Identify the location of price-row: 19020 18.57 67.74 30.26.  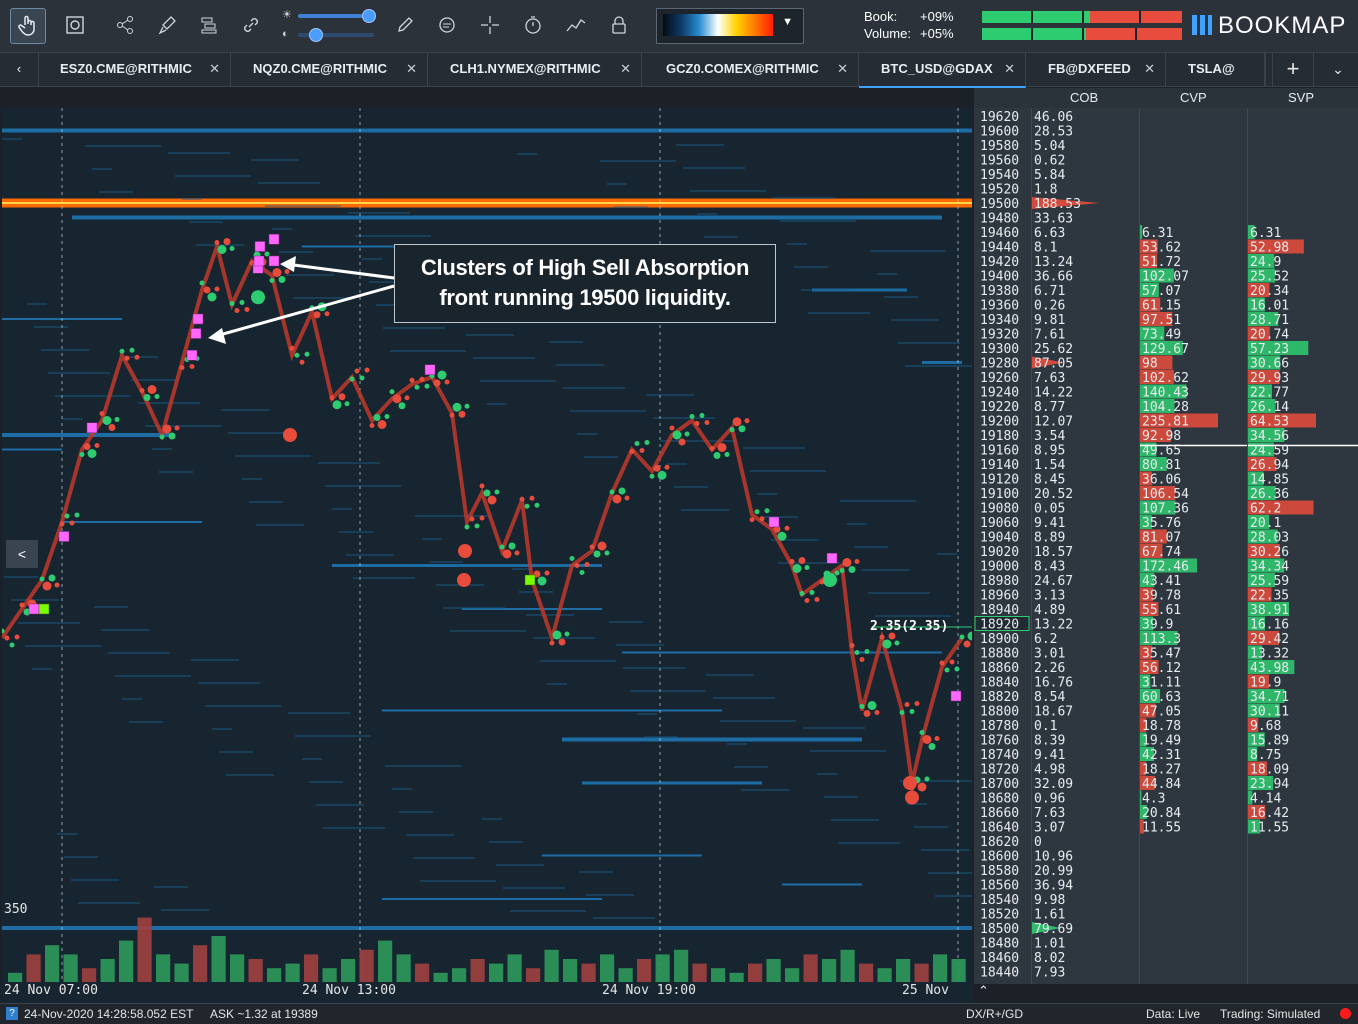
(1134, 552).